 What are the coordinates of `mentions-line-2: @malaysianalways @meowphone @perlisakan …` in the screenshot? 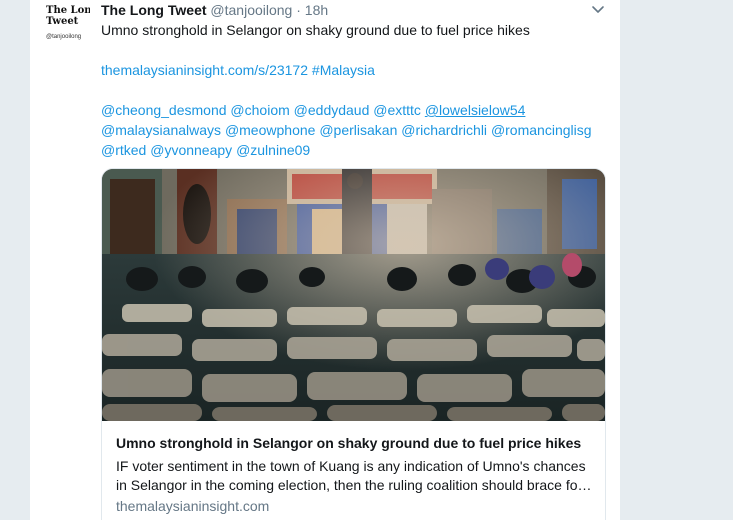 It's located at (353, 130).